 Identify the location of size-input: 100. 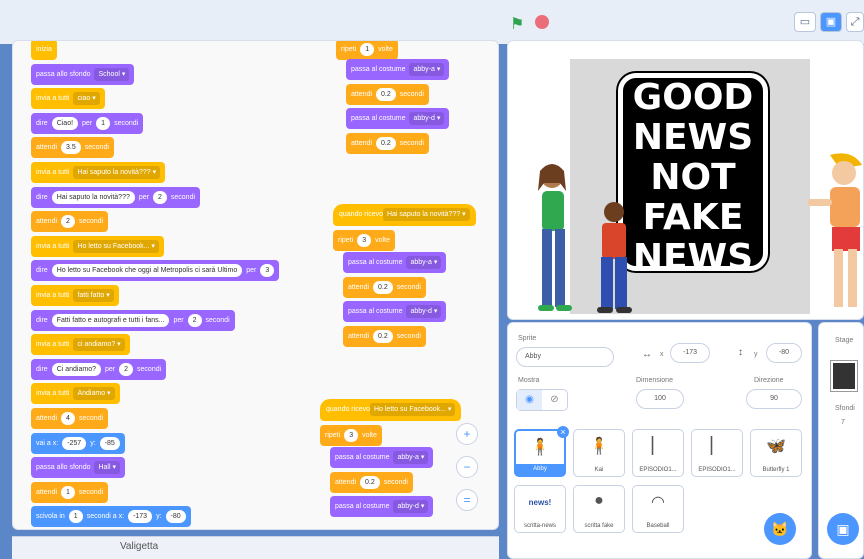
(660, 399).